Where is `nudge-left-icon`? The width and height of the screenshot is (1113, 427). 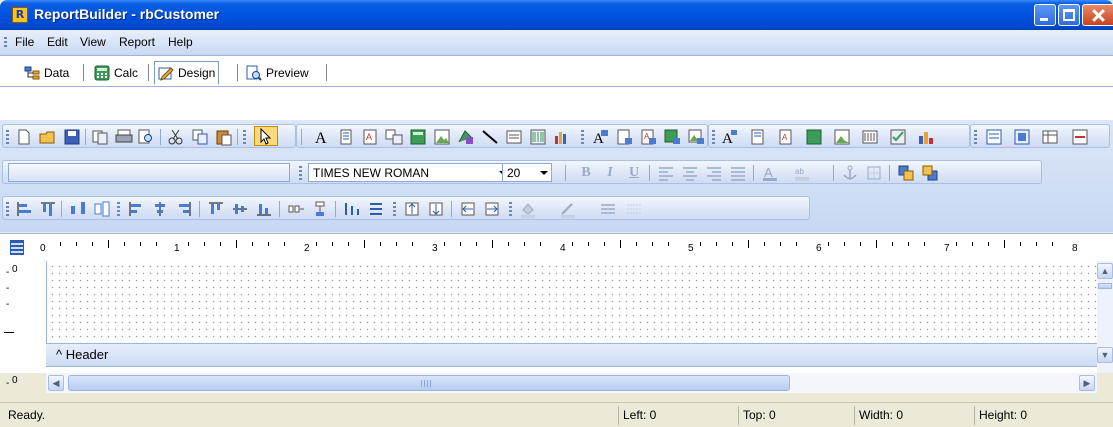
nudge-left-icon is located at coordinates (468, 209).